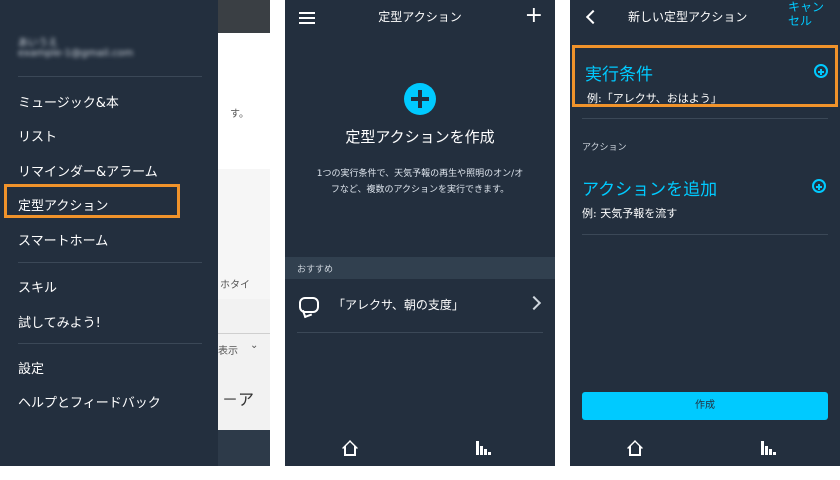 This screenshot has width=840, height=480. I want to click on cancel-button: キャンセル, so click(811, 14).